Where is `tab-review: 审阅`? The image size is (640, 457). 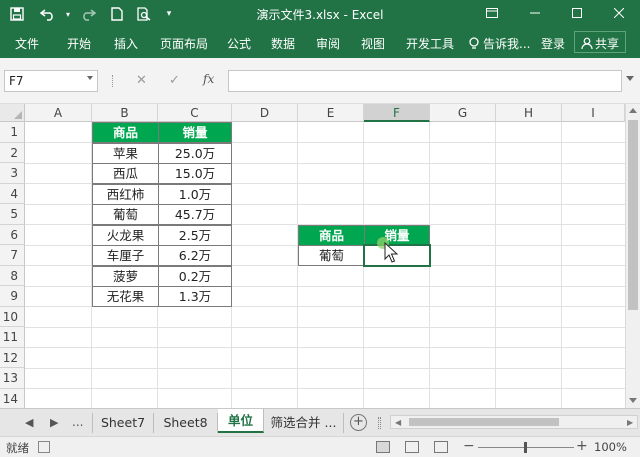
tab-review: 审阅 is located at coordinates (328, 43).